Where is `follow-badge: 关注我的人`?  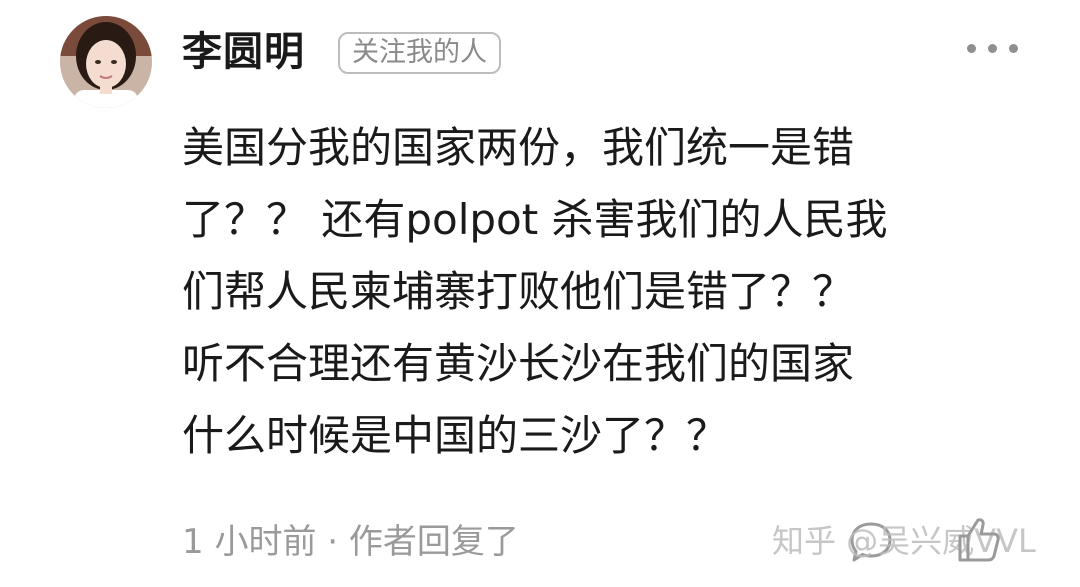
follow-badge: 关注我的人 is located at coordinates (419, 53).